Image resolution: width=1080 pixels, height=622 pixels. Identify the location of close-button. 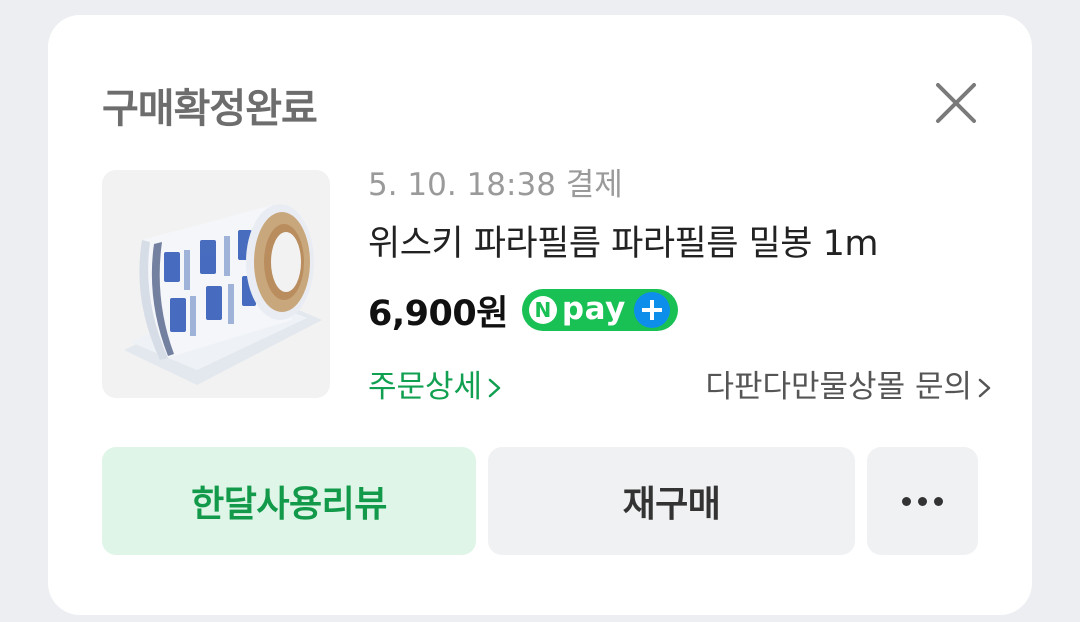
(956, 103).